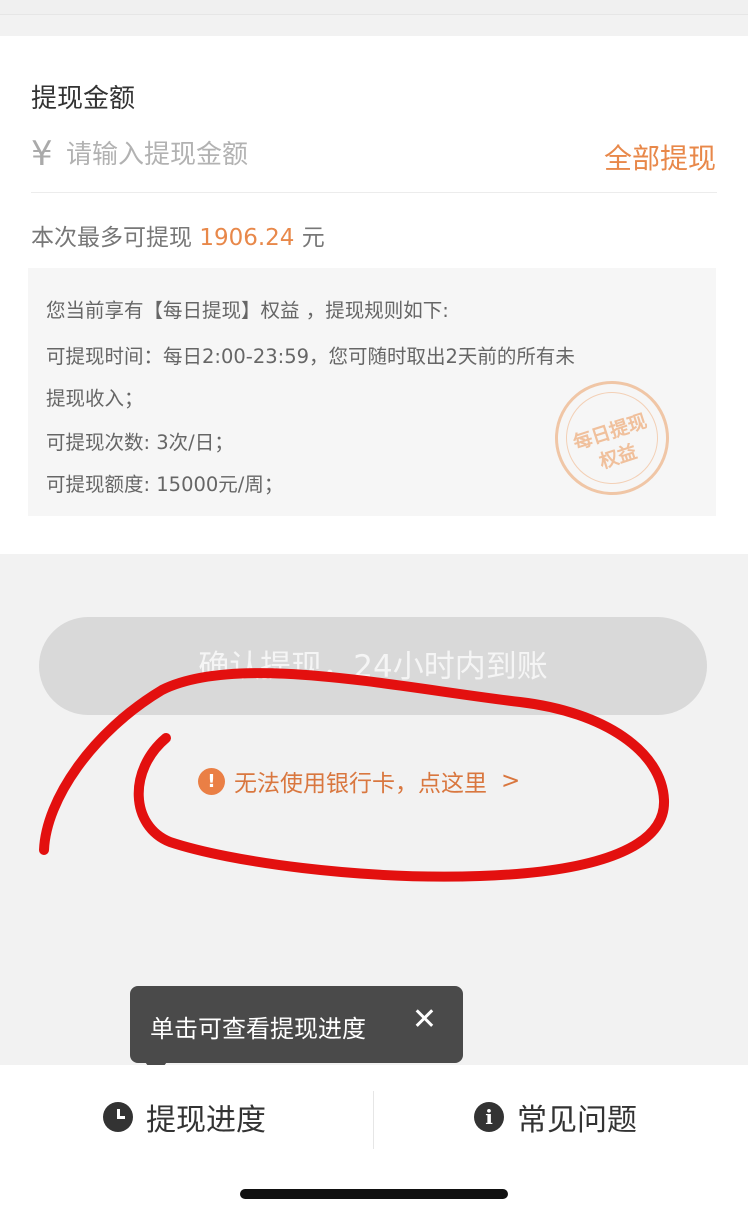  I want to click on max-withdraw-amount: 1906.24, so click(247, 238).